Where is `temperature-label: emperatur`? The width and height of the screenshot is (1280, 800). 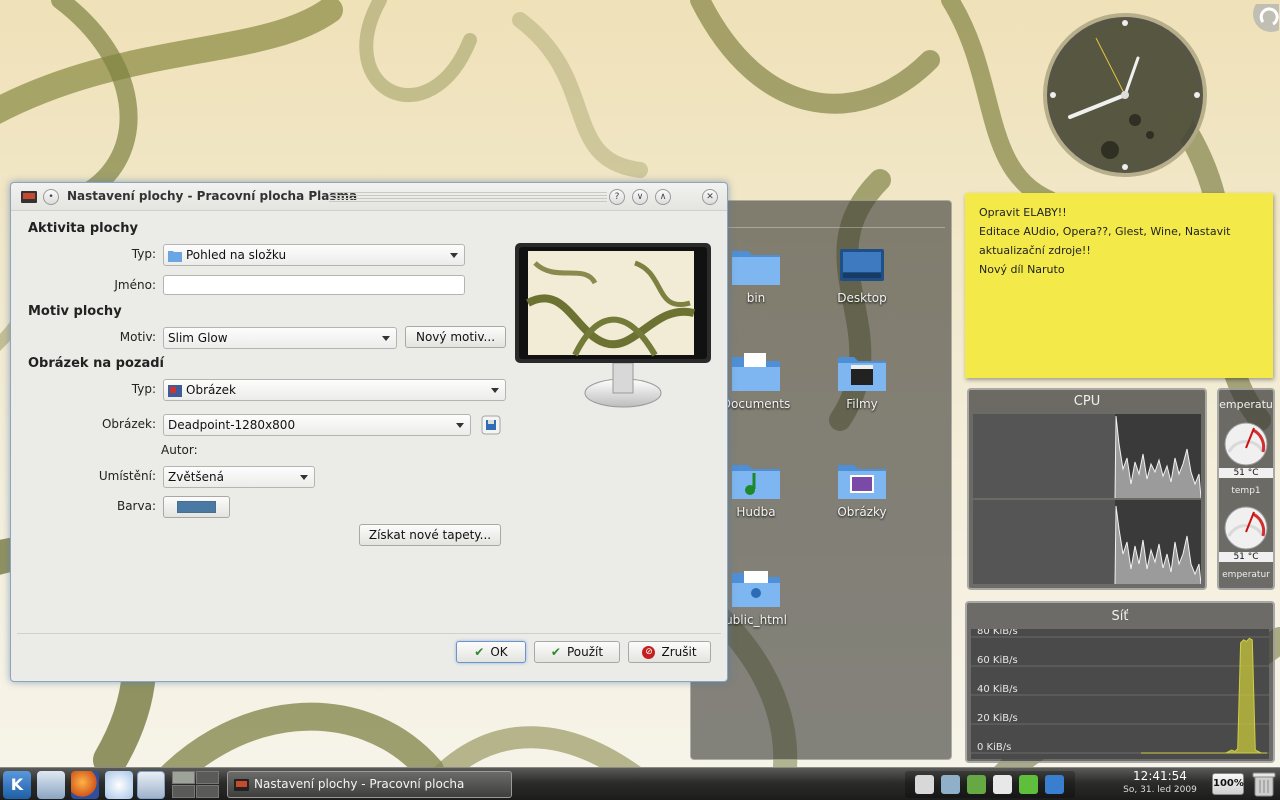 temperature-label: emperatur is located at coordinates (1246, 575).